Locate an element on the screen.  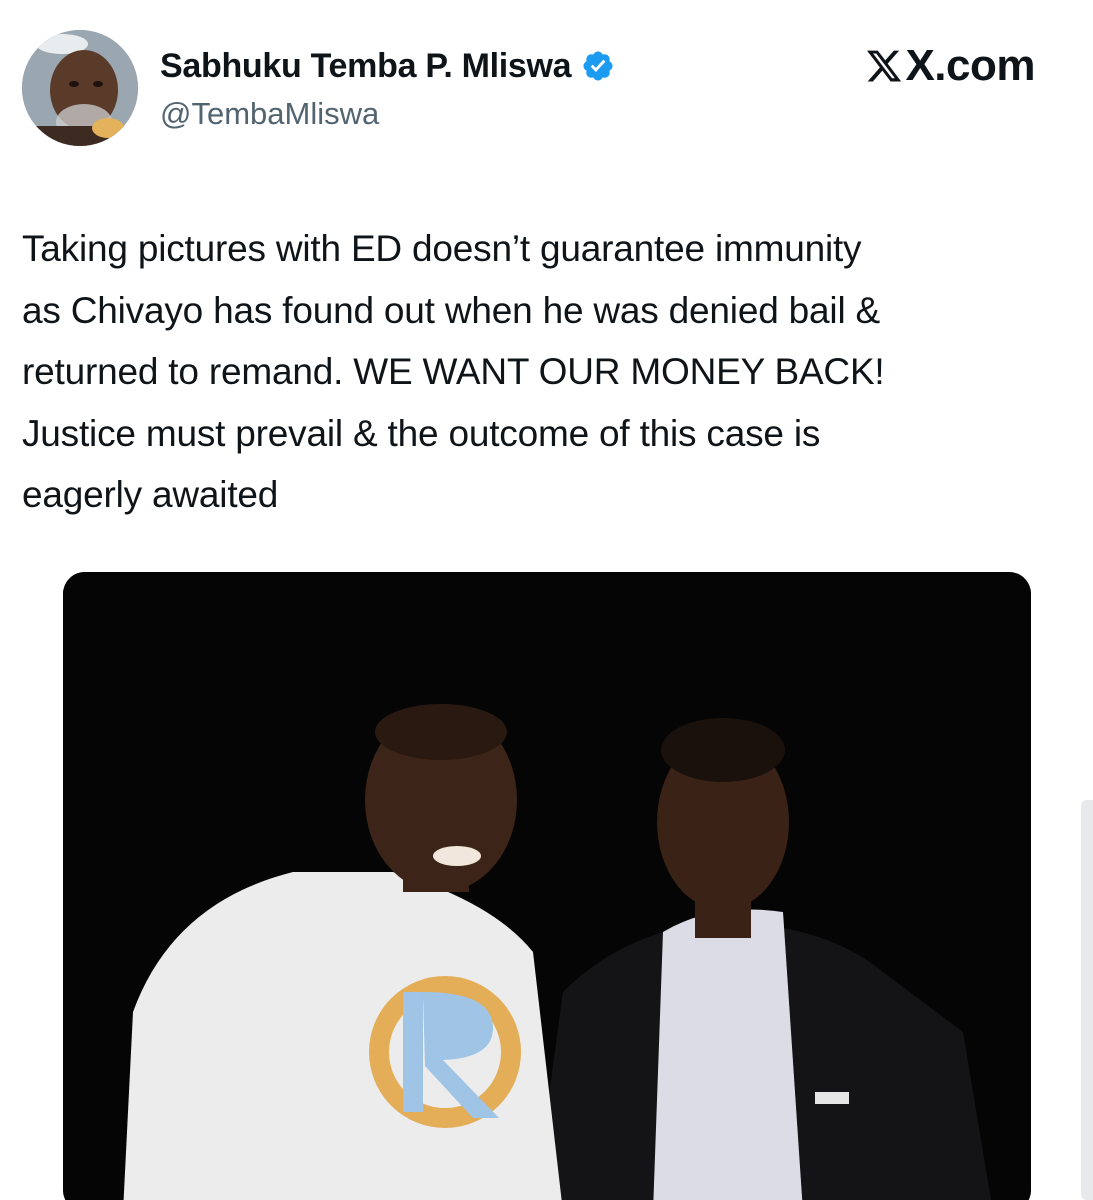
author-display-name: Sabhuku Temba P. Mliswa is located at coordinates (366, 66).